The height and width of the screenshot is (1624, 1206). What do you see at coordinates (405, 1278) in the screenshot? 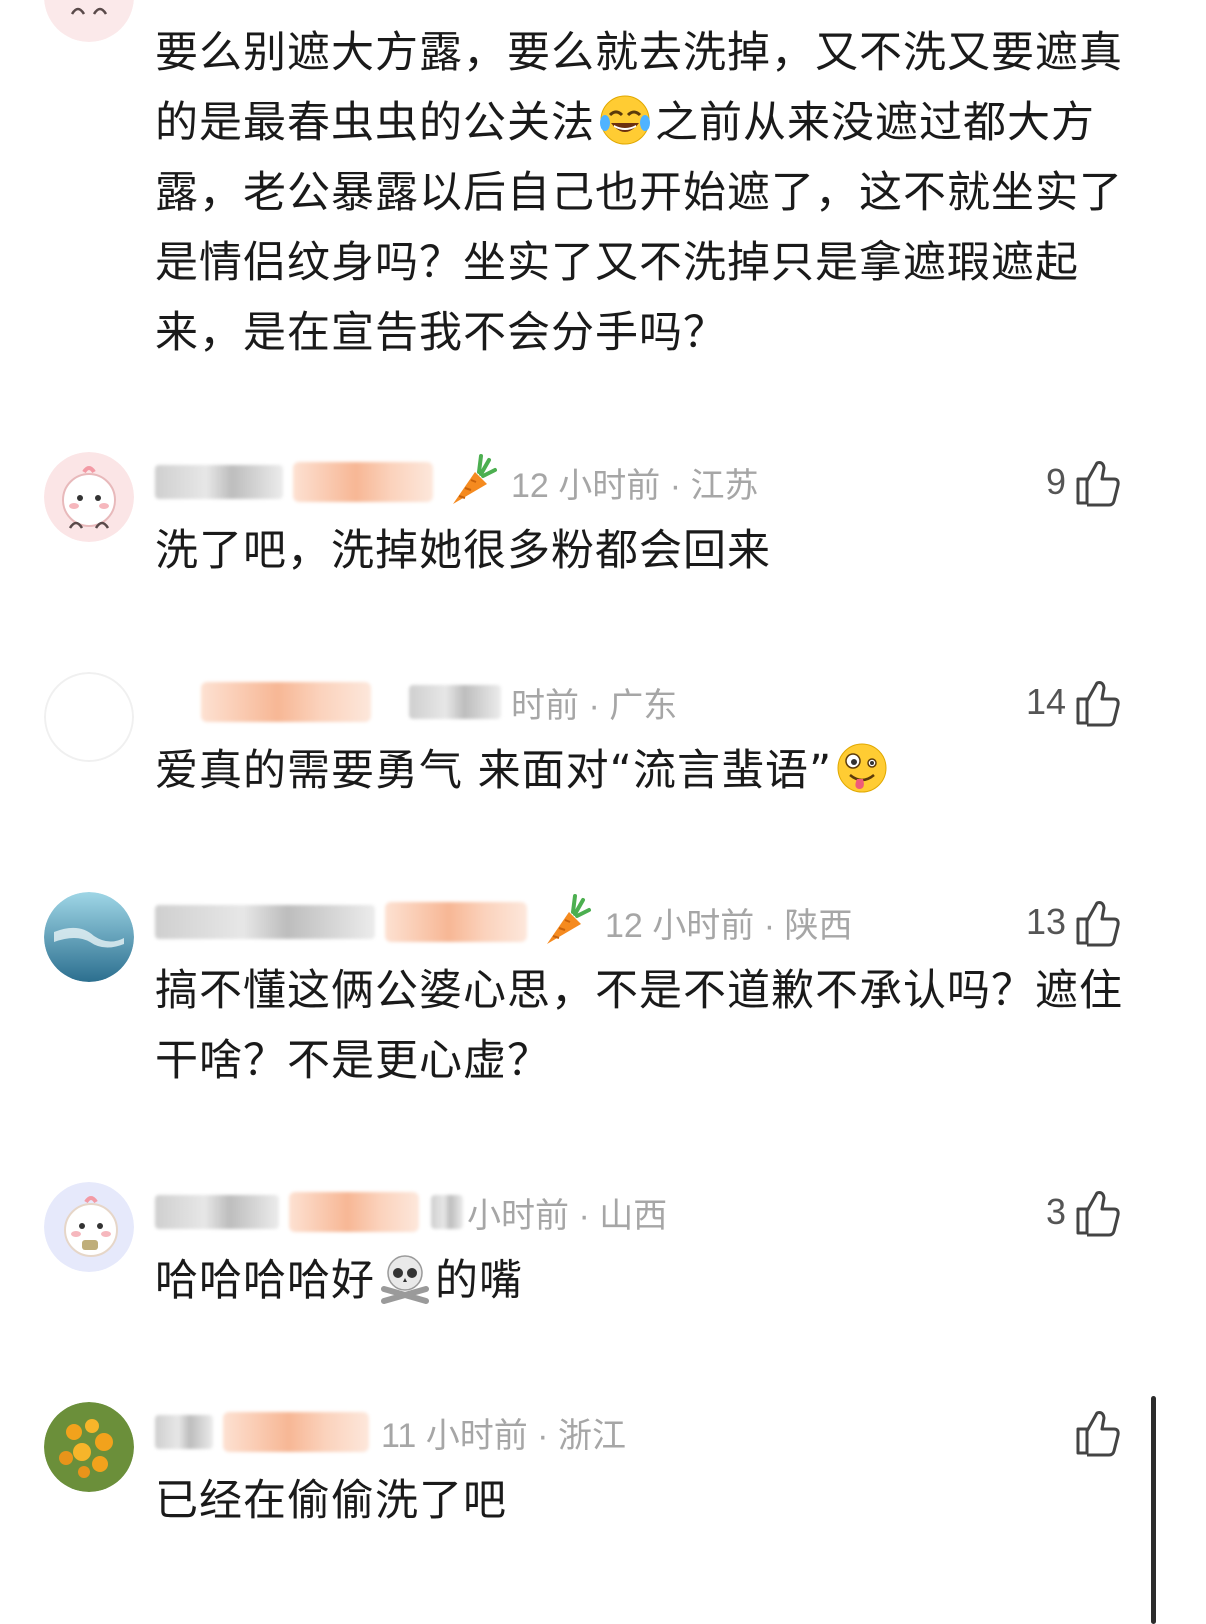
I see `skull-crossbones-icon` at bounding box center [405, 1278].